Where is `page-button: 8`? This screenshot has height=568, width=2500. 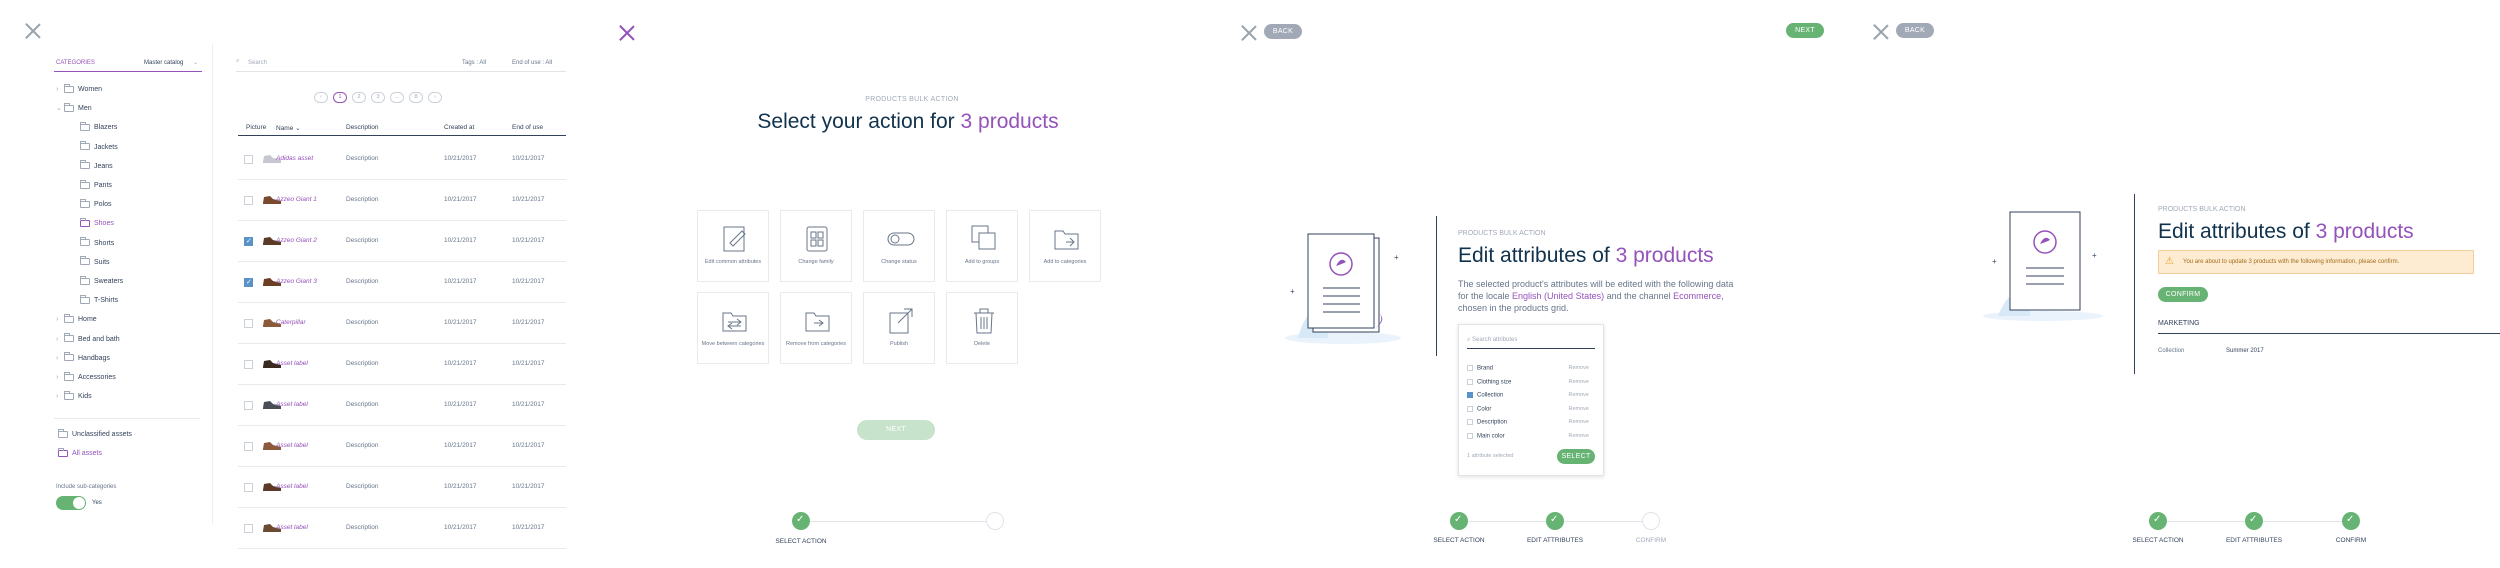 page-button: 8 is located at coordinates (416, 97).